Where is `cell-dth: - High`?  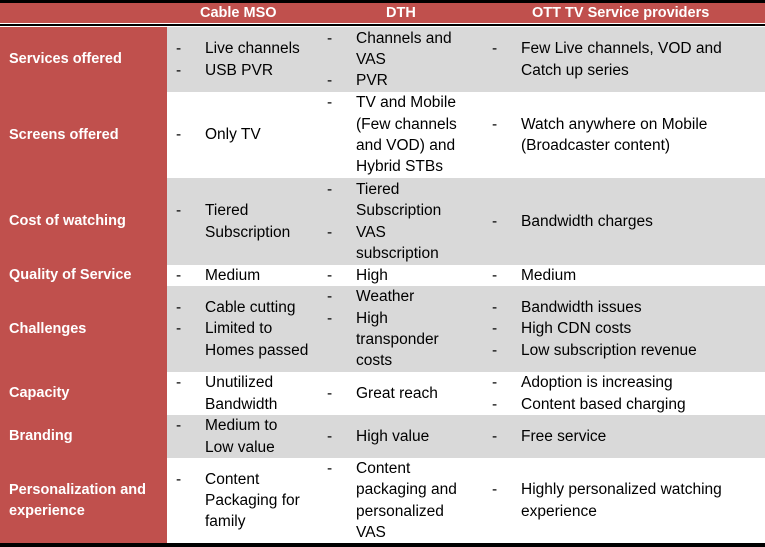 cell-dth: - High is located at coordinates (399, 275).